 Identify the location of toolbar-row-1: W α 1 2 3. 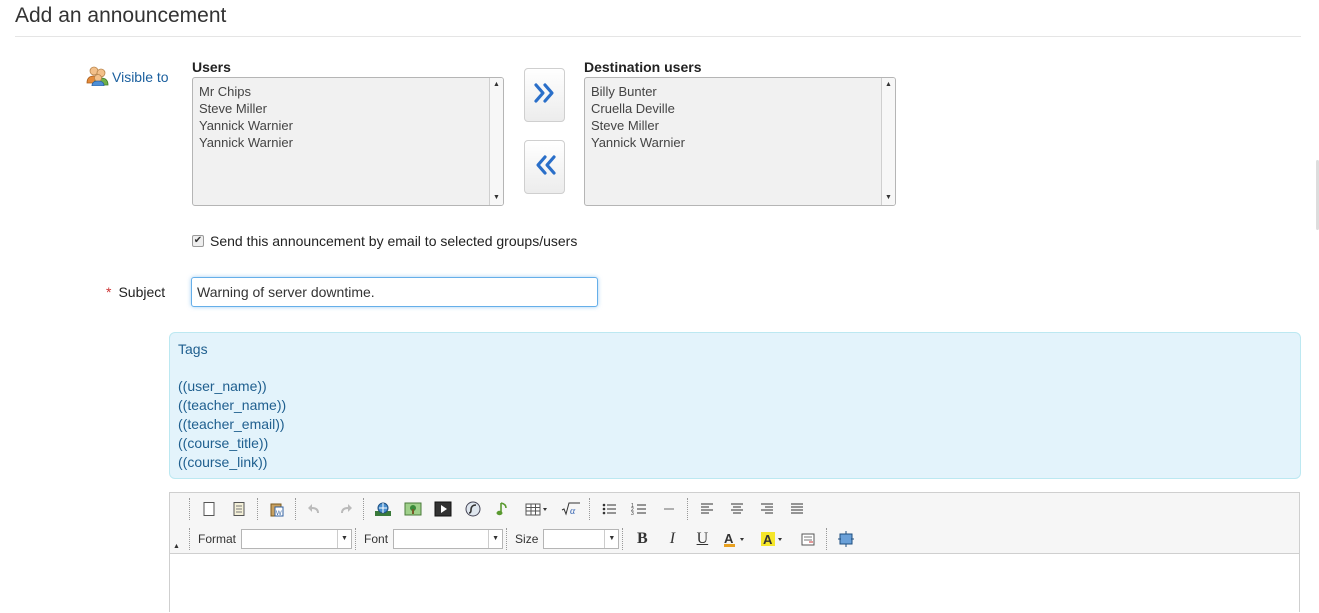
(499, 509).